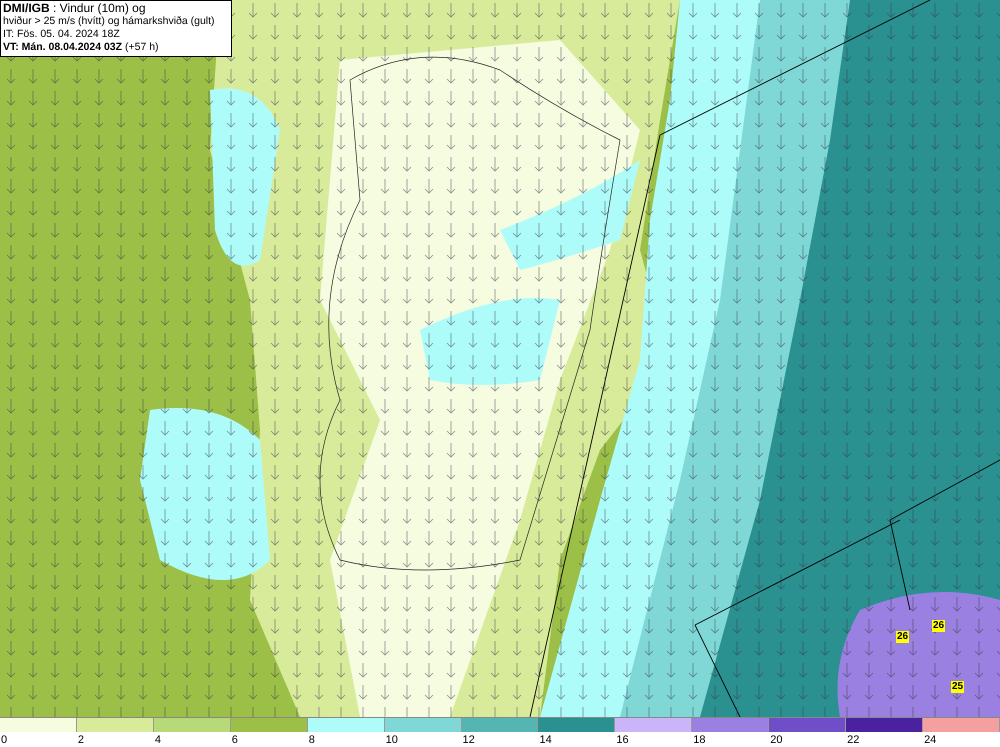 Image resolution: width=1000 pixels, height=747 pixels. I want to click on legend-tick-label: 22, so click(853, 740).